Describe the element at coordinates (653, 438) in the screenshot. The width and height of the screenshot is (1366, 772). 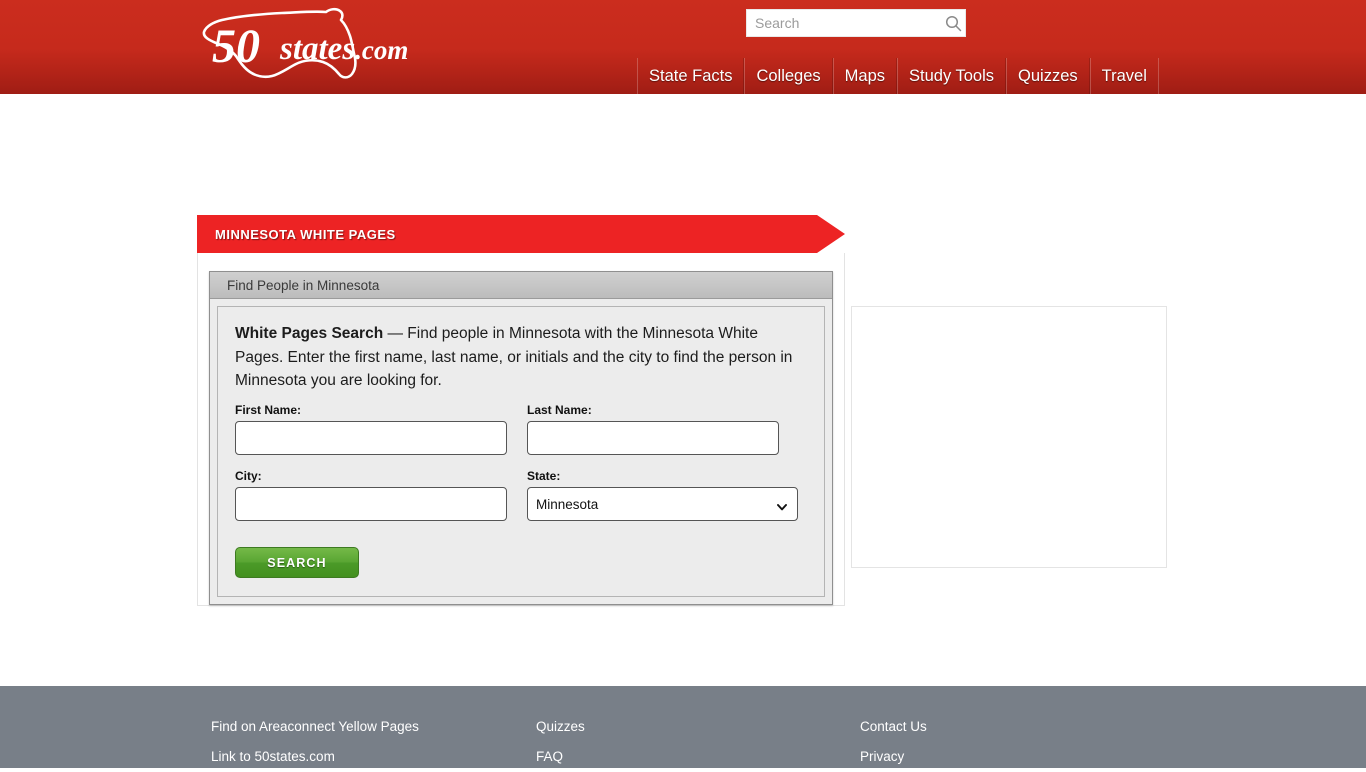
I see `last-name-input` at that location.